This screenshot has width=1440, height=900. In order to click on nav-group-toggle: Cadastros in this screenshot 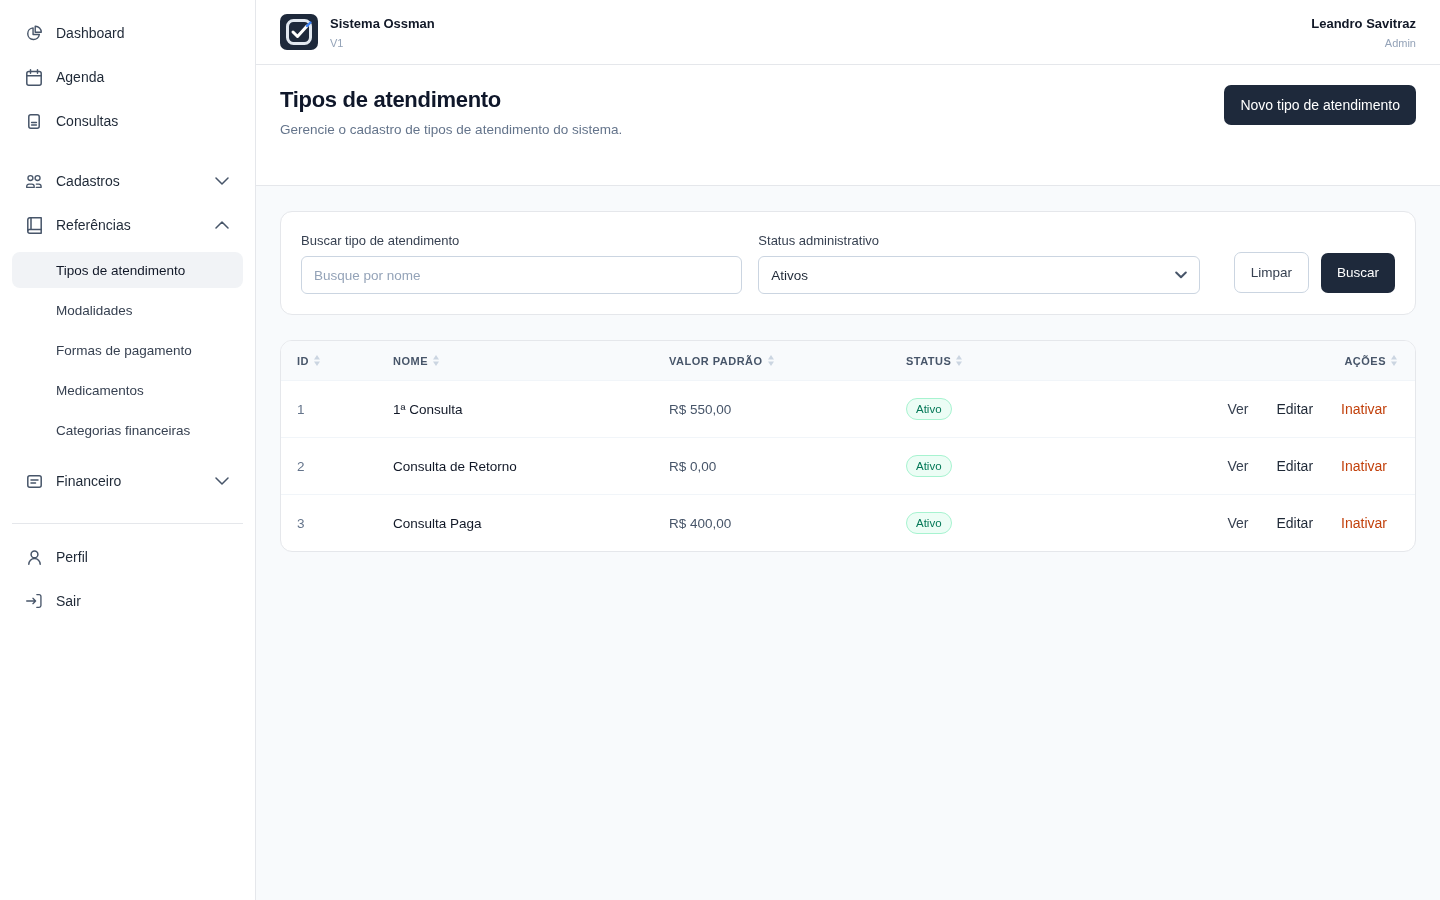, I will do `click(127, 181)`.